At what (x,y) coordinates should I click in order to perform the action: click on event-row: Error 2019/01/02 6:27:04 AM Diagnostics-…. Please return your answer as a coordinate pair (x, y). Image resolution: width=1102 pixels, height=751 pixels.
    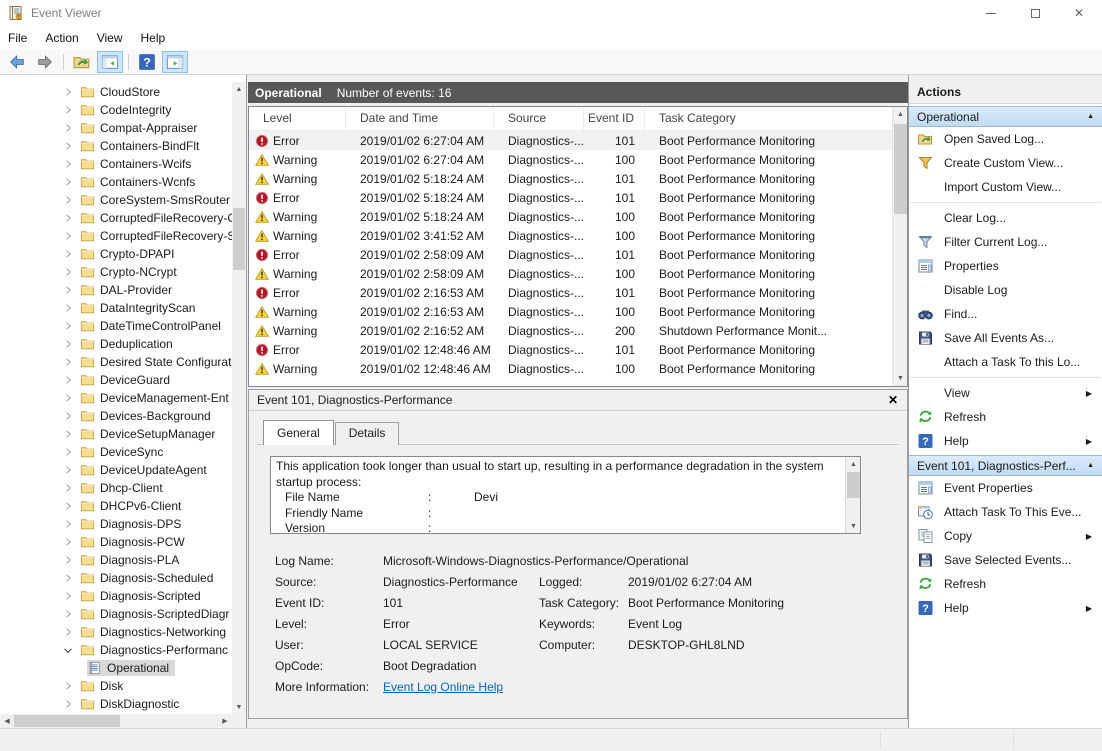
    Looking at the image, I should click on (570, 140).